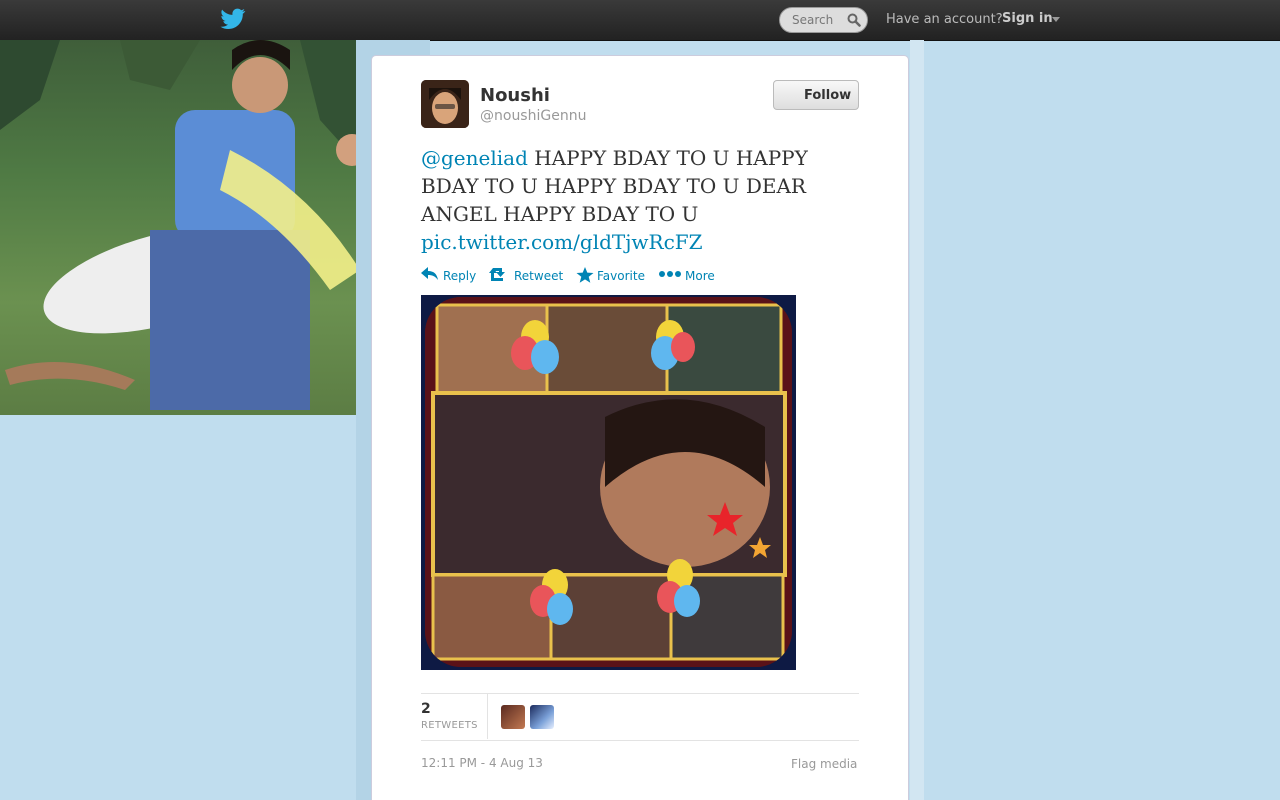 The width and height of the screenshot is (1280, 800). Describe the element at coordinates (824, 764) in the screenshot. I see `flag-media-link: Flag media` at that location.